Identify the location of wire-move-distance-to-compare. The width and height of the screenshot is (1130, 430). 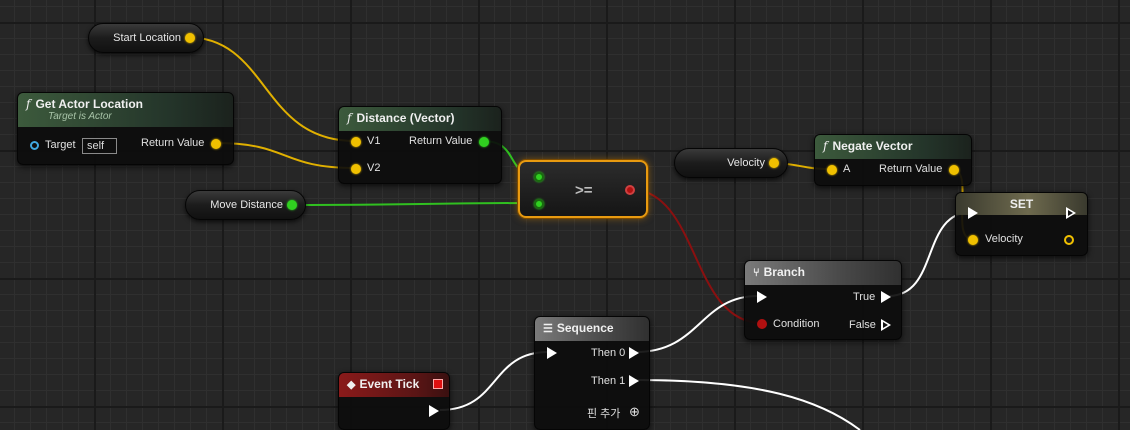
(412, 204).